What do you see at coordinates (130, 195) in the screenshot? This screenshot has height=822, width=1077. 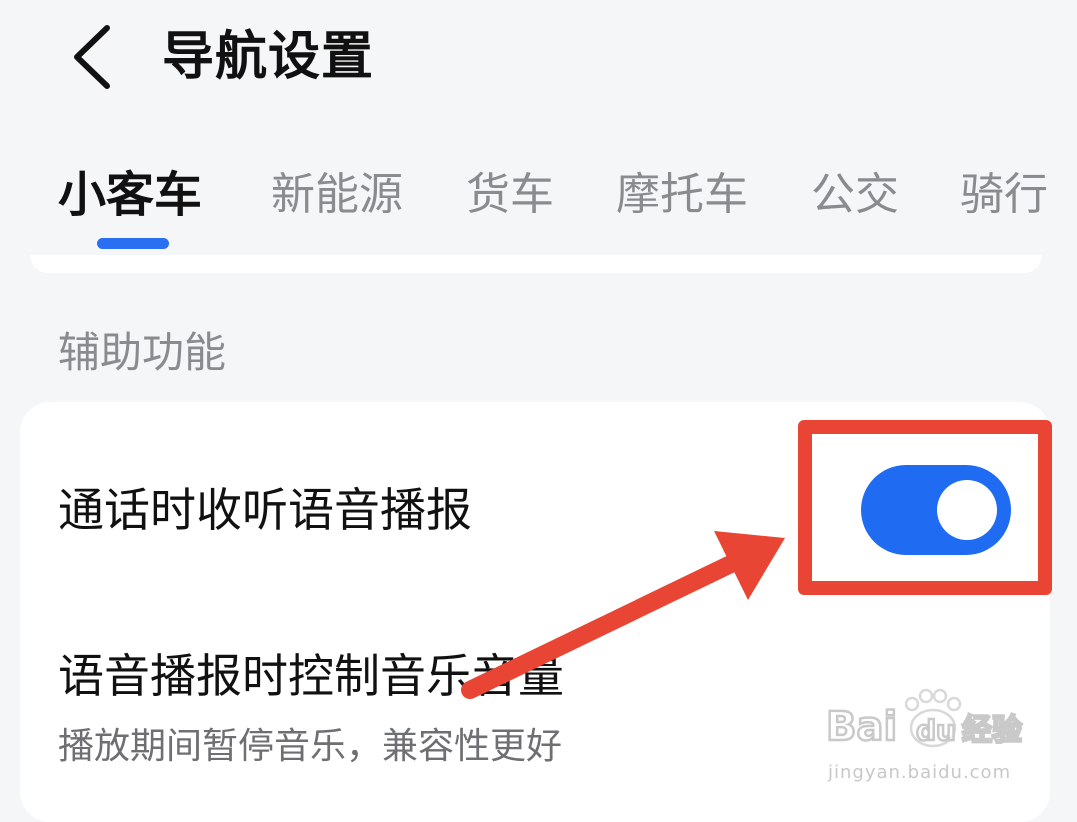 I see `tab-car: 小客车` at bounding box center [130, 195].